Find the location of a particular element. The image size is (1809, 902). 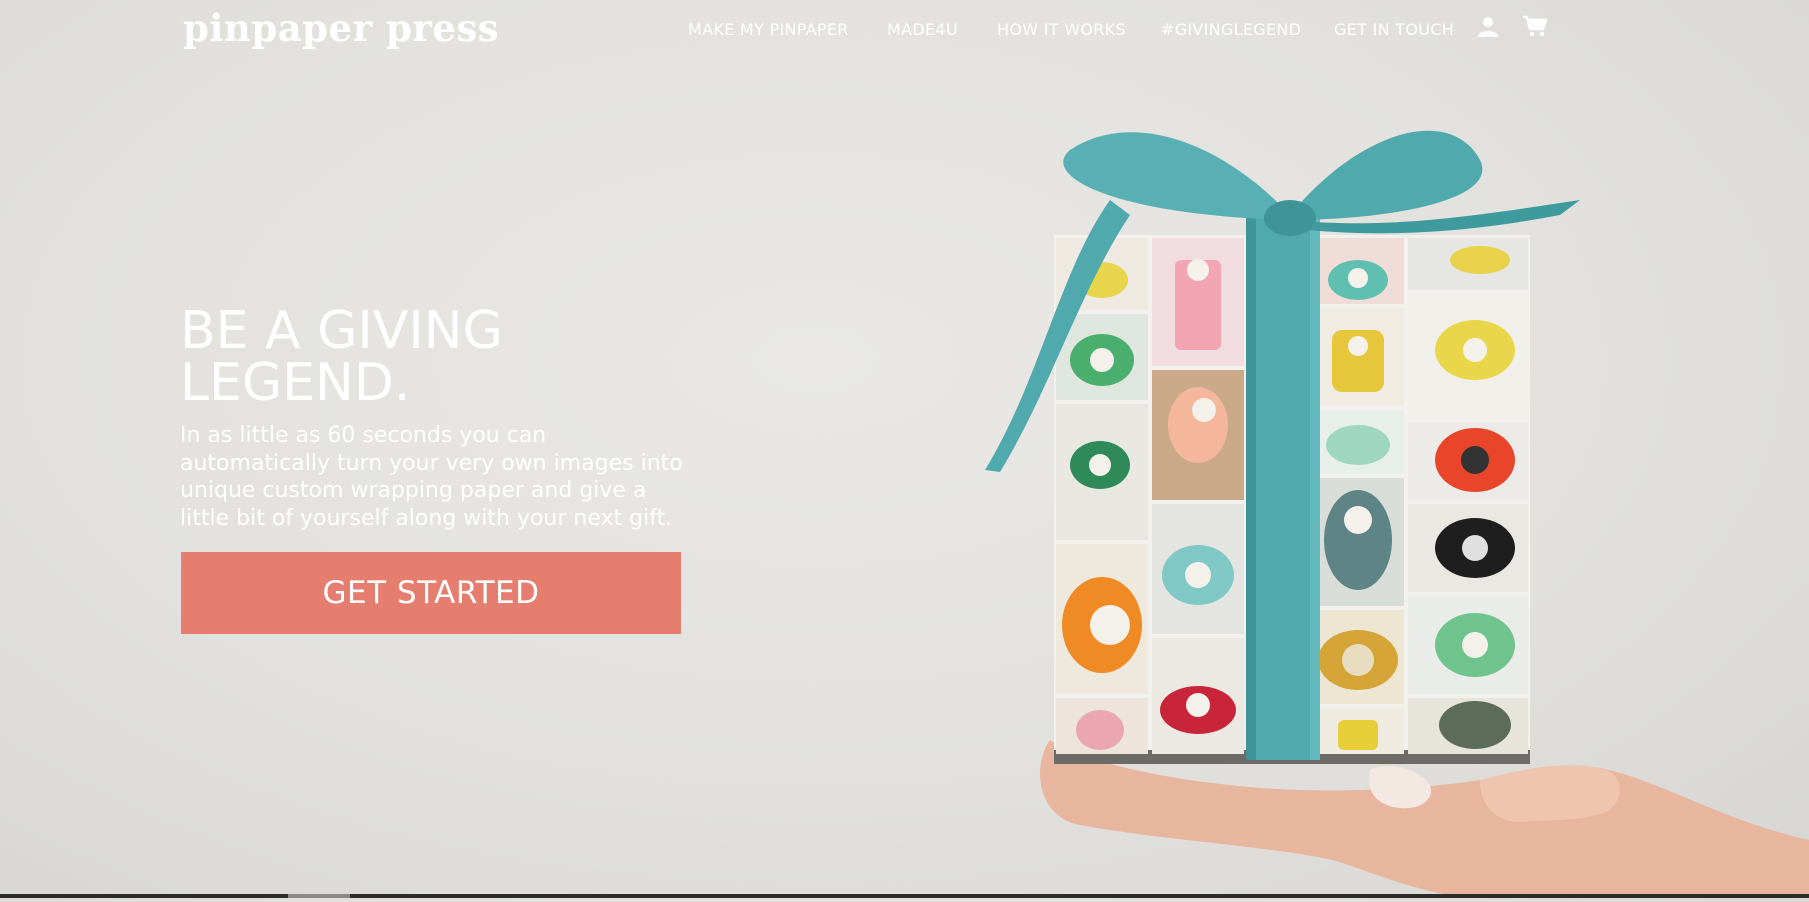

hero-title: BE A GIVING LEGEND. is located at coordinates (440, 357).